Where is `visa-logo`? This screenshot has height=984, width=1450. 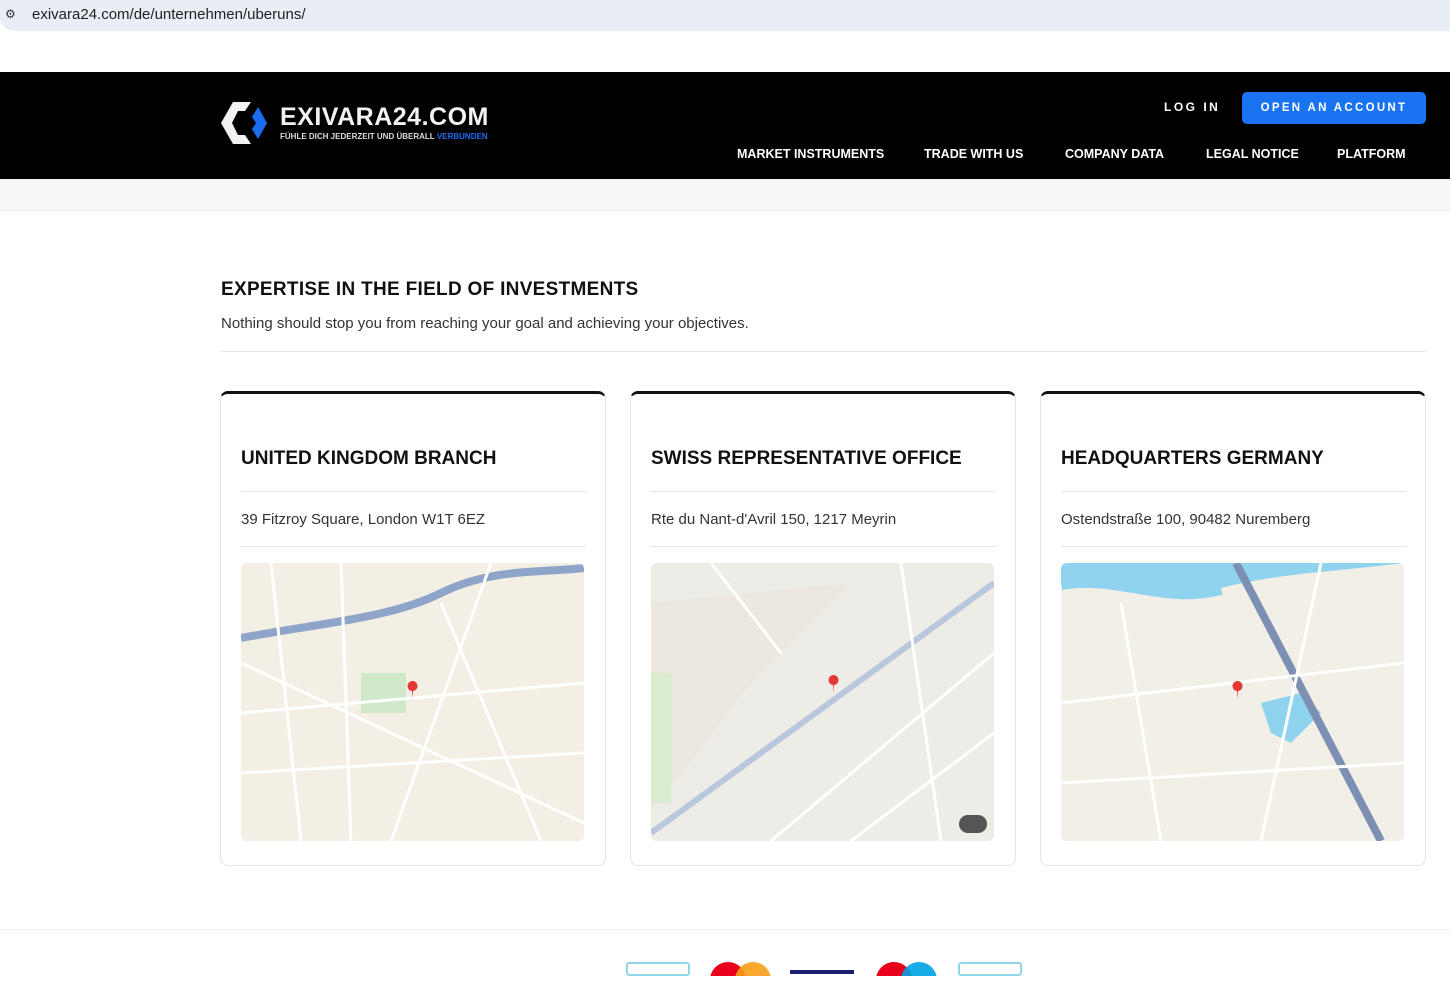 visa-logo is located at coordinates (822, 977).